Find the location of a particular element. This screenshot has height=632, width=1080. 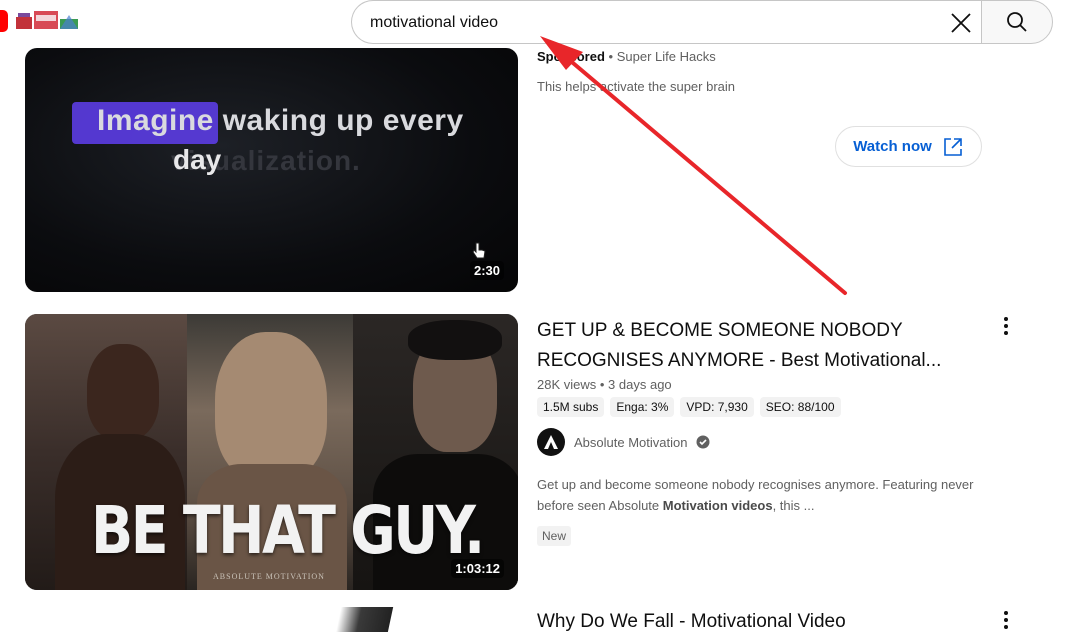

extension-icons is located at coordinates (47, 20).